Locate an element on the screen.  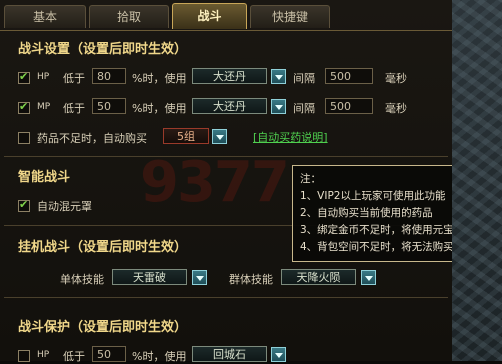
protect-hp-tag: HP is located at coordinates (43, 355).